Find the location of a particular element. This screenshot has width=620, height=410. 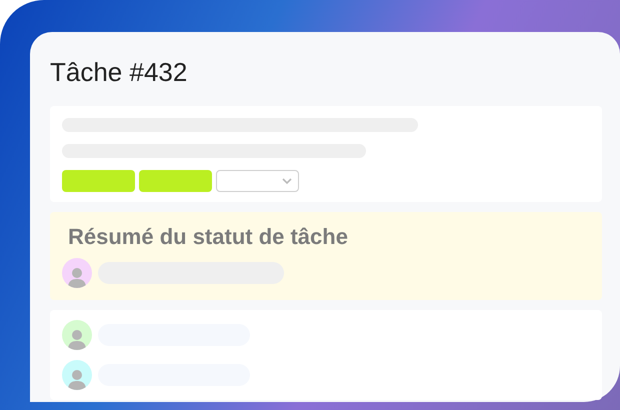

dropdown is located at coordinates (257, 181).